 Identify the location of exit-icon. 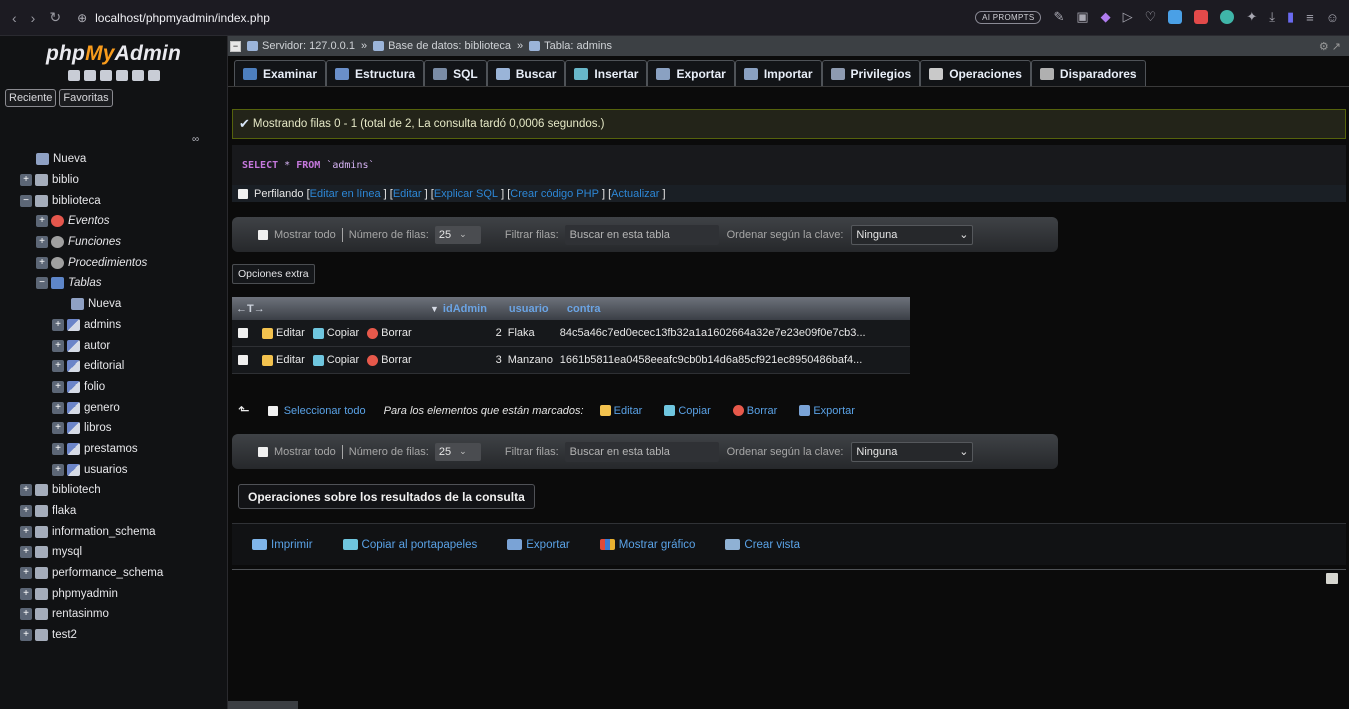
(89, 75).